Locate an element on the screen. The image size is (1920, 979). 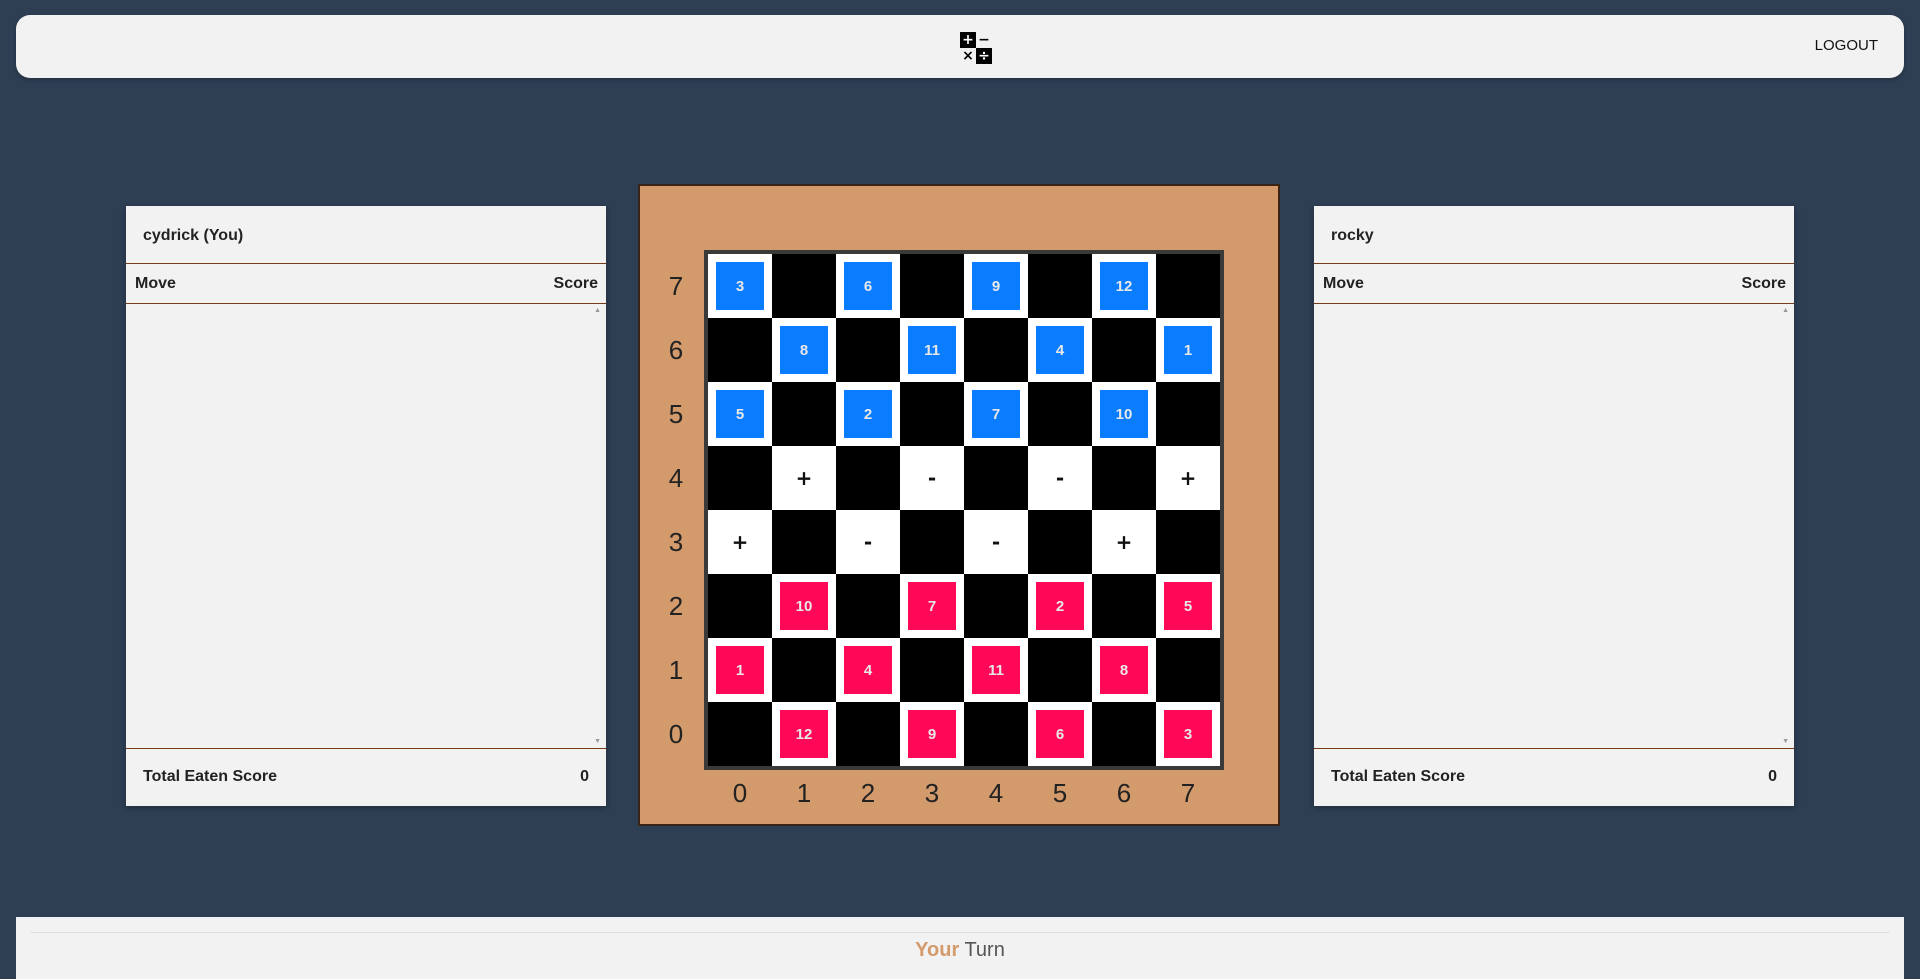
pink-piece: 4 is located at coordinates (868, 670).